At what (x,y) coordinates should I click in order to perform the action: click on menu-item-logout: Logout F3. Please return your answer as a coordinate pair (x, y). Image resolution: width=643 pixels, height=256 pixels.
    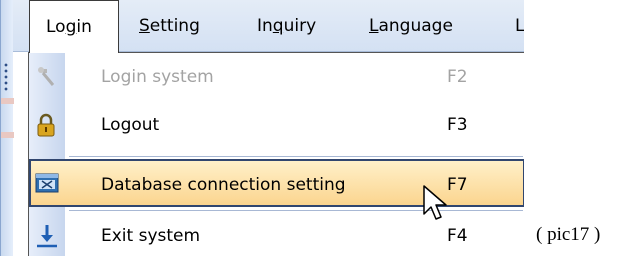
    Looking at the image, I should click on (276, 125).